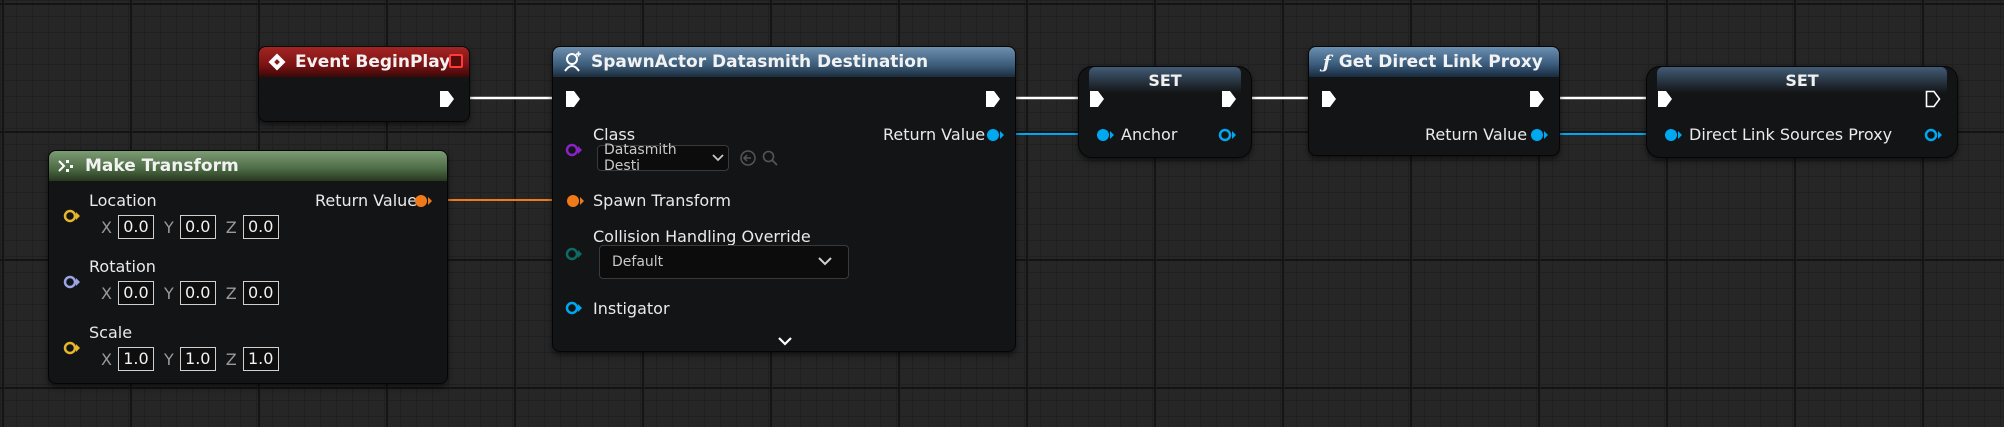 This screenshot has height=427, width=2004. Describe the element at coordinates (662, 200) in the screenshot. I see `spawn-transform-label: Spawn Transform` at that location.